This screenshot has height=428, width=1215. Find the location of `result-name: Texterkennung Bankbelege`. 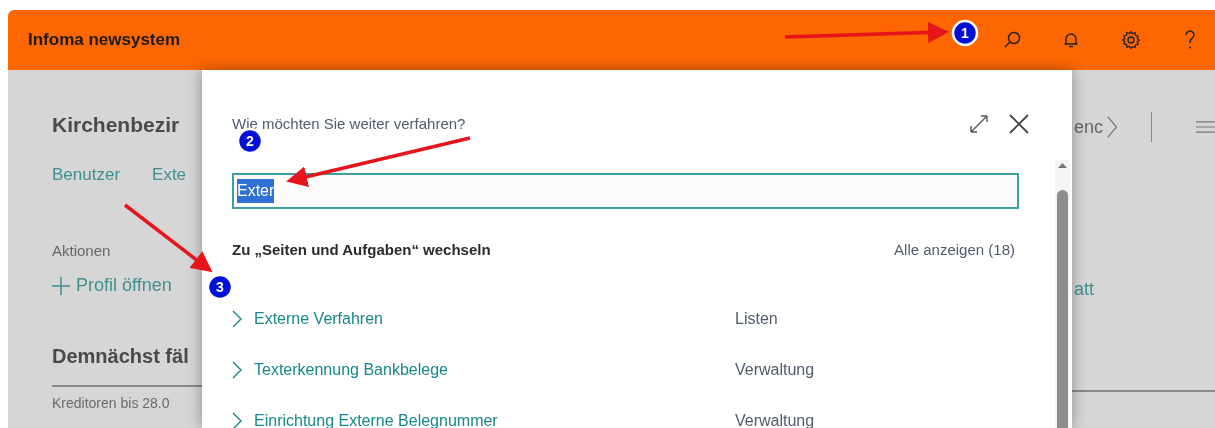

result-name: Texterkennung Bankbelege is located at coordinates (351, 370).